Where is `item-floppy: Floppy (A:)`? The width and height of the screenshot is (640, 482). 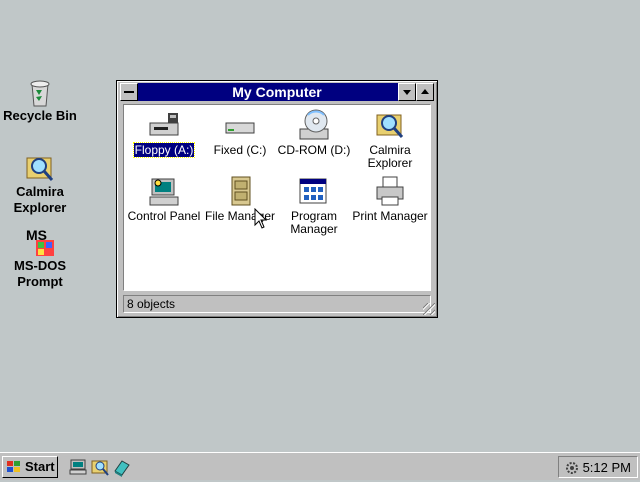 item-floppy: Floppy (A:) is located at coordinates (164, 133).